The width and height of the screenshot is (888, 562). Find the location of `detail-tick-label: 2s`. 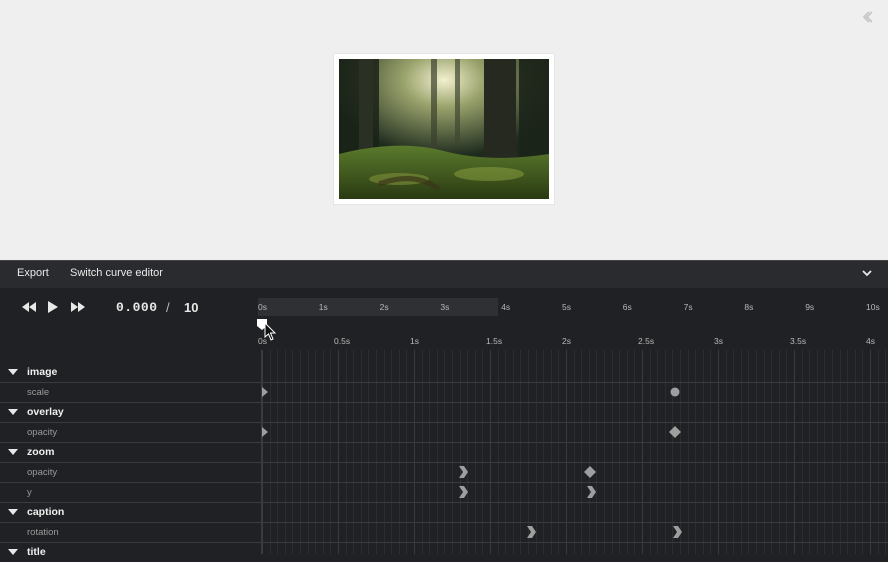

detail-tick-label: 2s is located at coordinates (566, 341).